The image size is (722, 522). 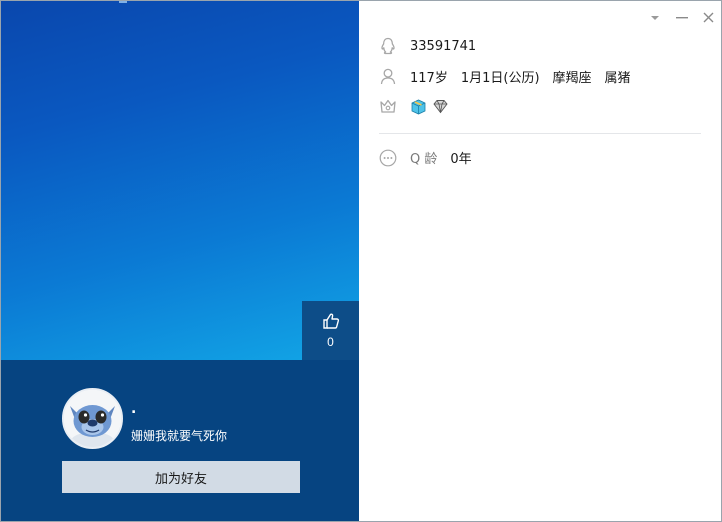 What do you see at coordinates (181, 477) in the screenshot?
I see `add-friend-button: 加为好友` at bounding box center [181, 477].